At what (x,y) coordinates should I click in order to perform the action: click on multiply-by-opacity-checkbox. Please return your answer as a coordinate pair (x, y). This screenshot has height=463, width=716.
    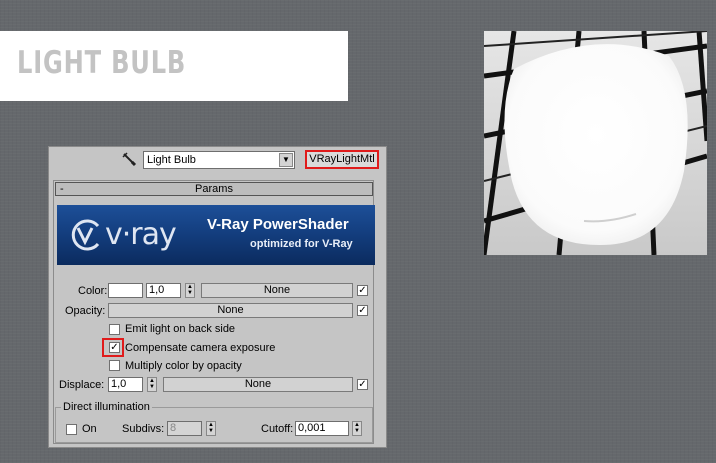
    Looking at the image, I should click on (114, 365).